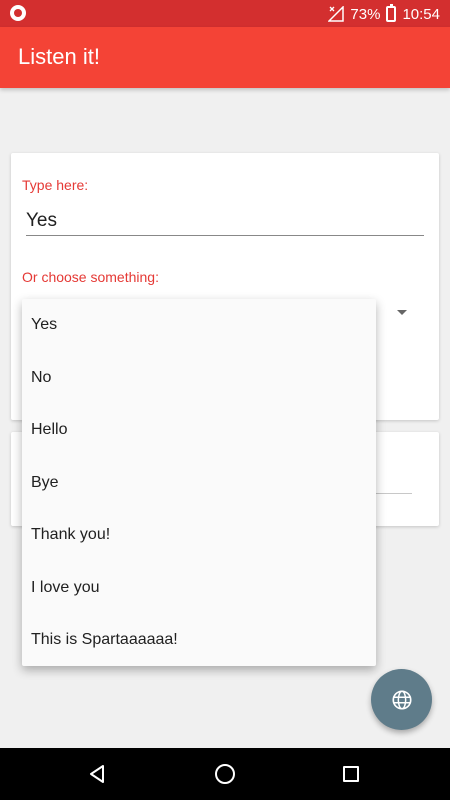 The height and width of the screenshot is (800, 450). Describe the element at coordinates (391, 13) in the screenshot. I see `battery-charging-icon` at that location.